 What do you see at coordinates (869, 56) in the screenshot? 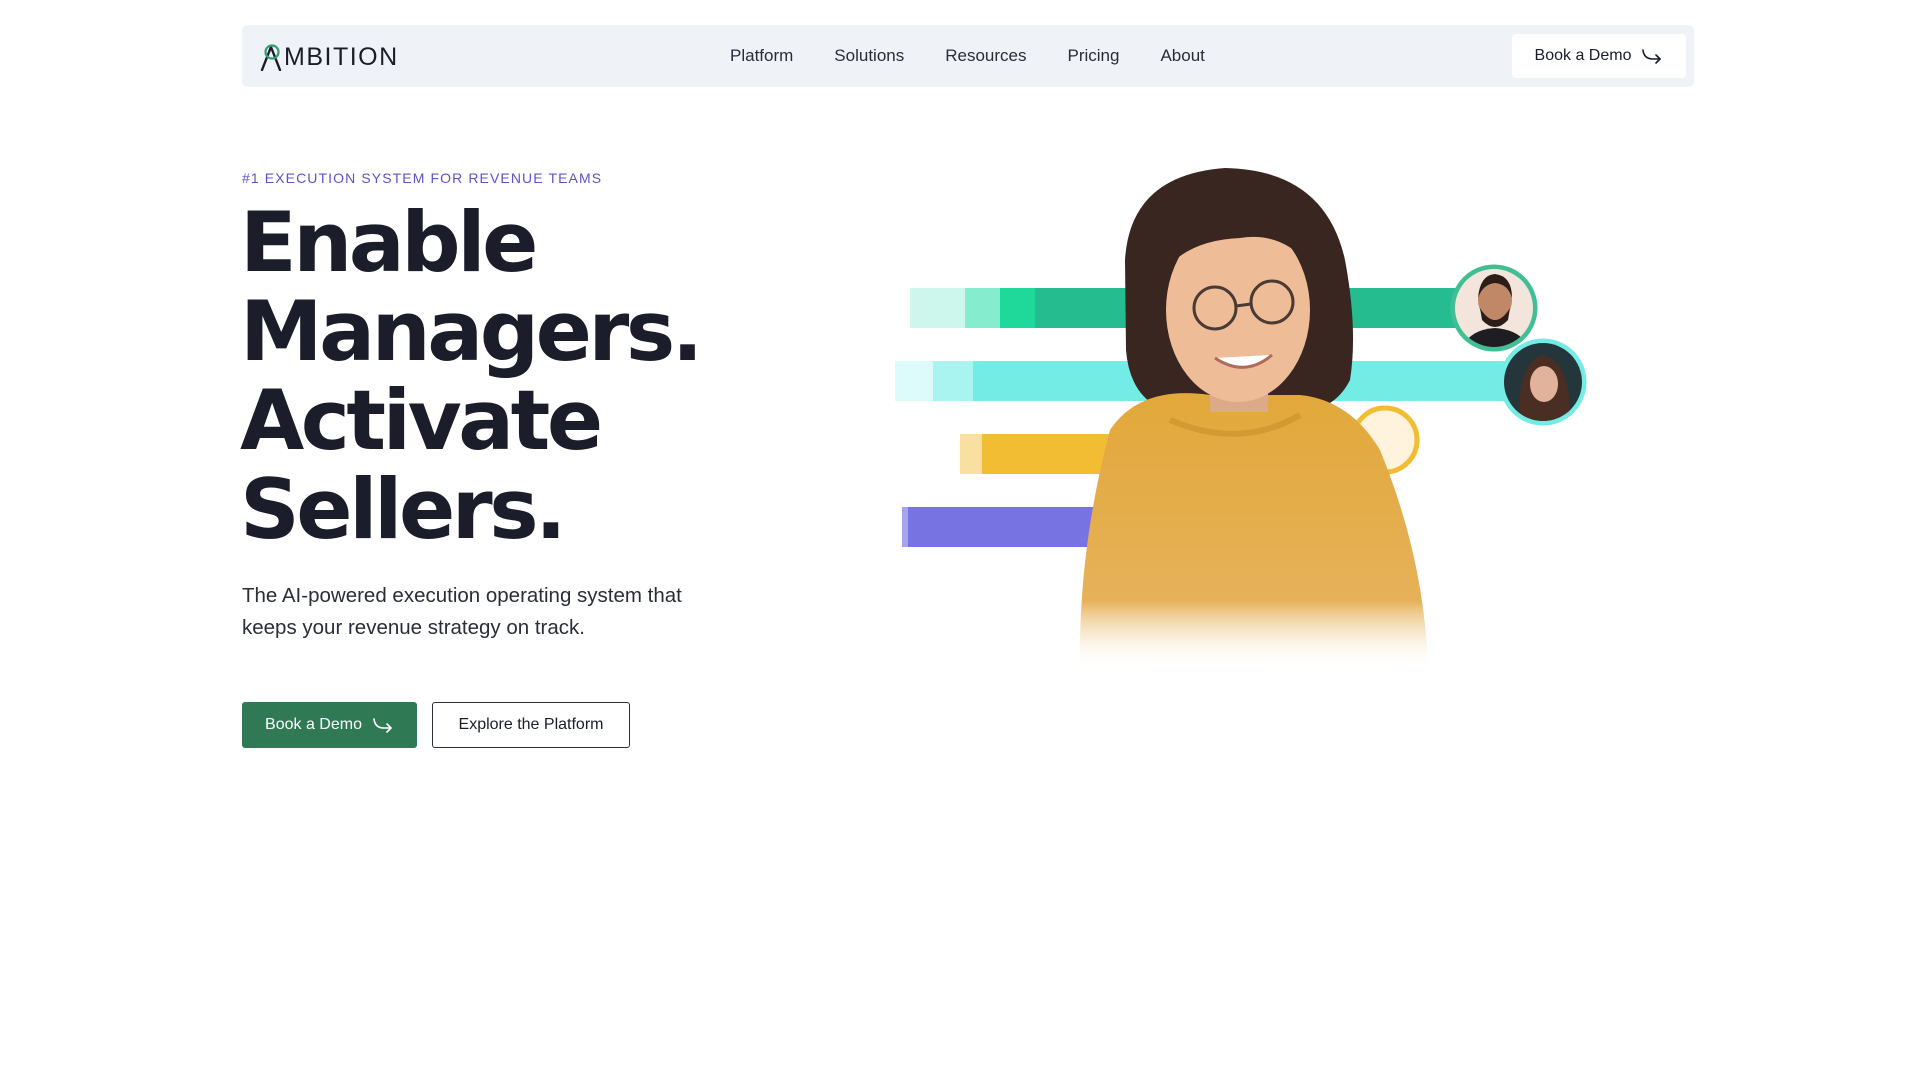
I see `nav-link-solutions: Solutions` at bounding box center [869, 56].